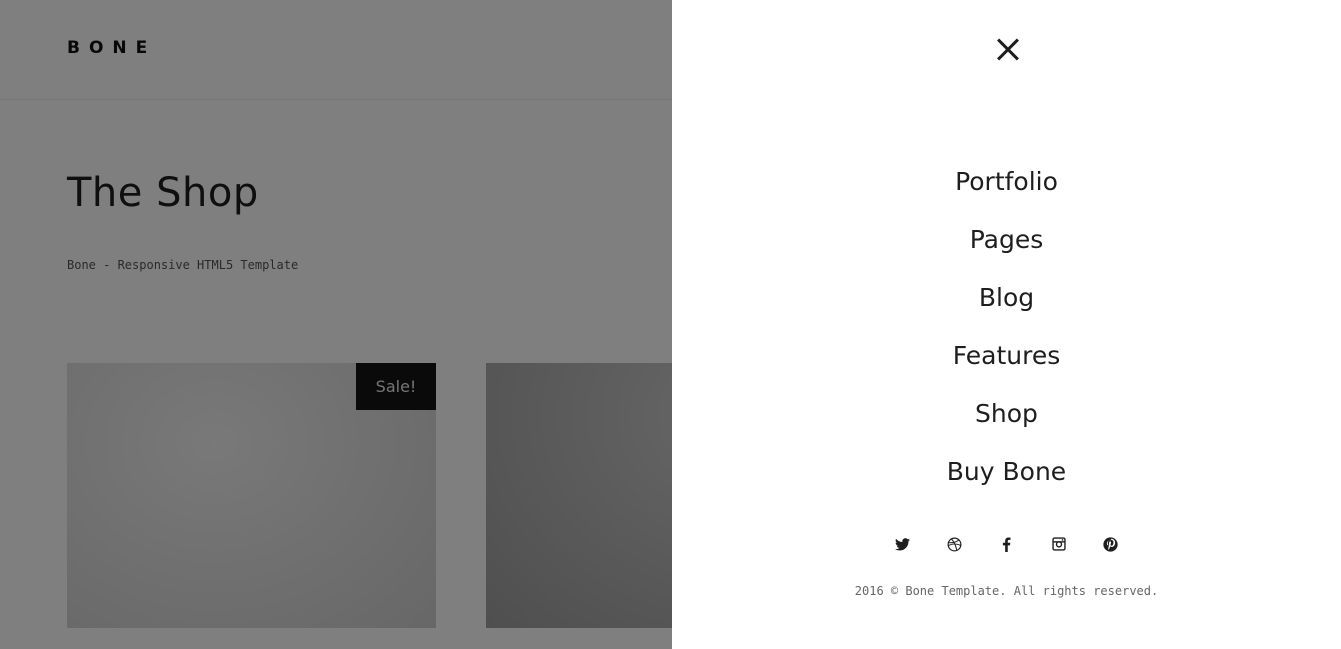 This screenshot has height=649, width=1341. I want to click on nav-item-portfolio: Portfolio, so click(1006, 189).